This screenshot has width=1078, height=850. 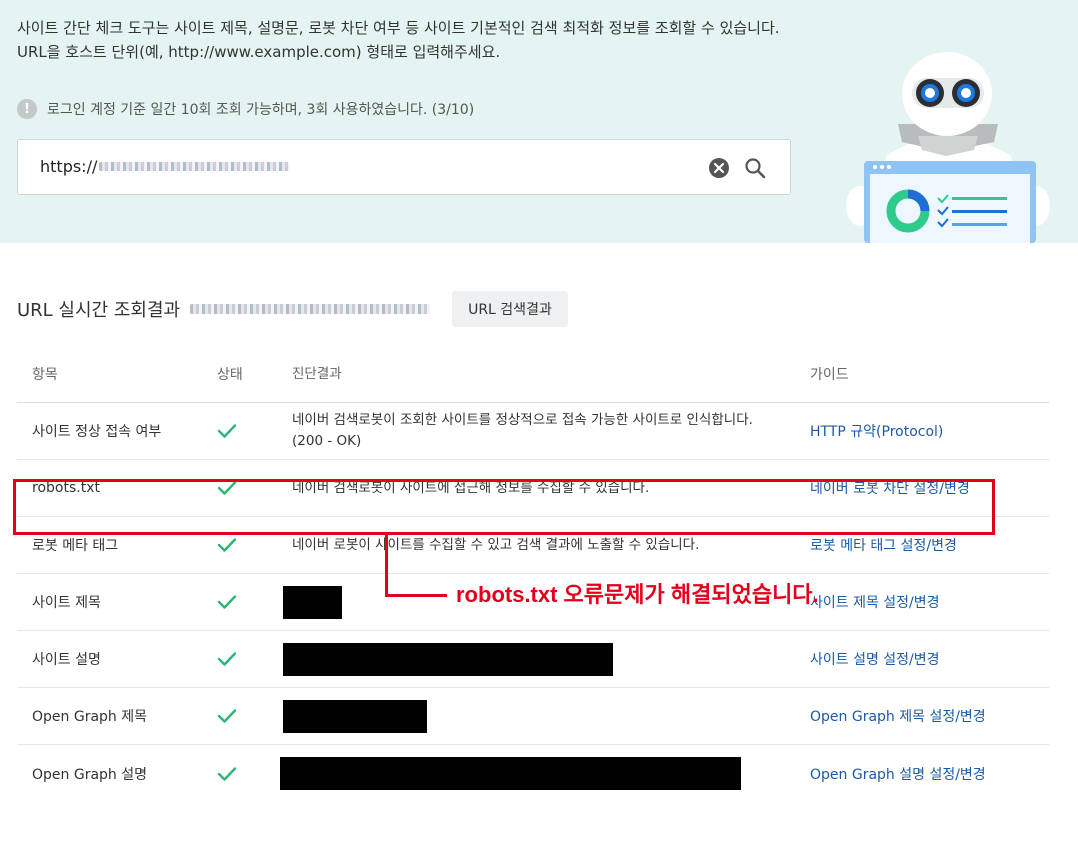 What do you see at coordinates (386, 566) in the screenshot?
I see `annotation-connector-vertical` at bounding box center [386, 566].